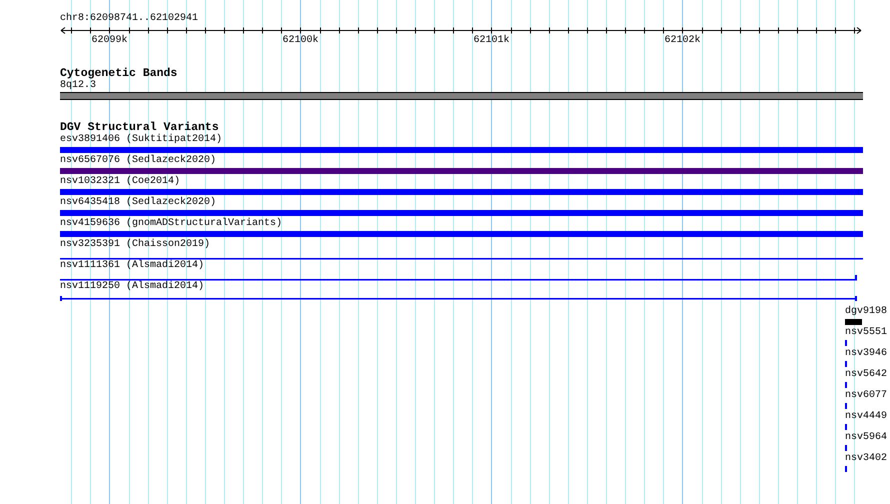 This screenshot has width=890, height=504. Describe the element at coordinates (866, 375) in the screenshot. I see `feature-label: nsv5642` at that location.